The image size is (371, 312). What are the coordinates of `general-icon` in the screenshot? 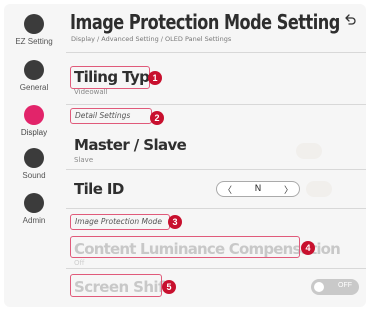 It's located at (34, 70).